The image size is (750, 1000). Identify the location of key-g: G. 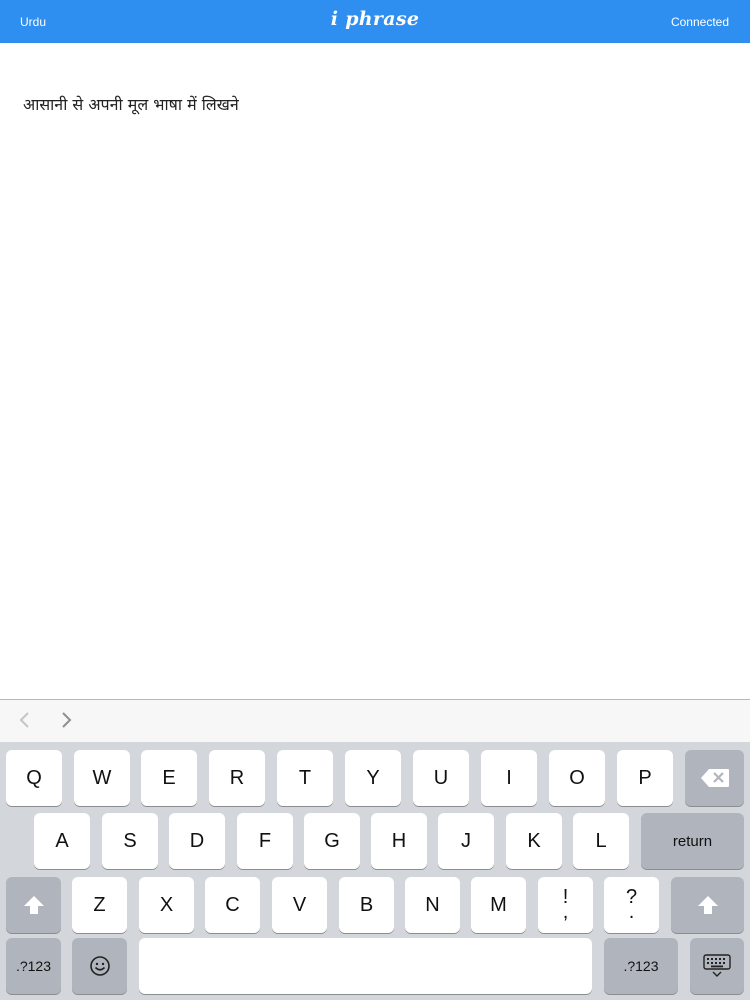
(332, 841).